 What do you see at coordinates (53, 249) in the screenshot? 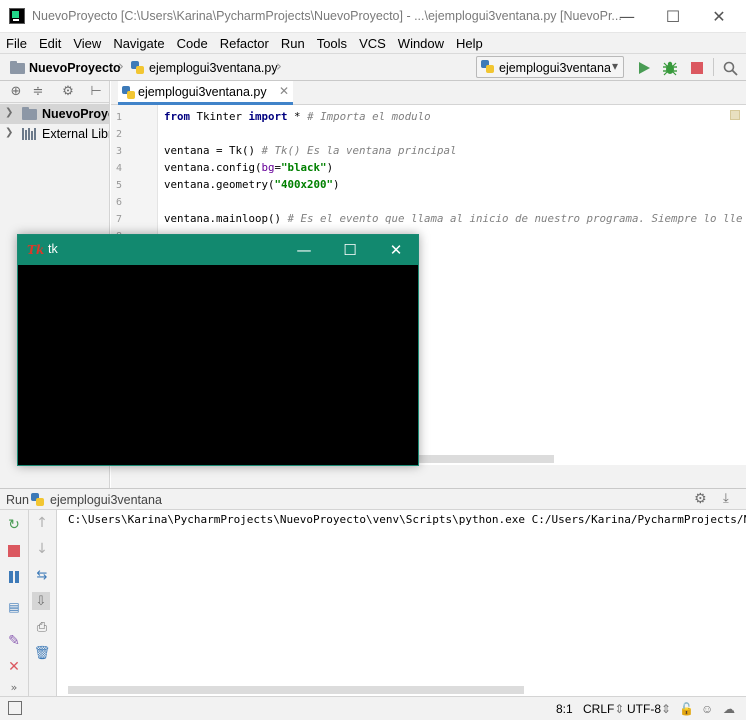
I see `tk-window-title: tk` at bounding box center [53, 249].